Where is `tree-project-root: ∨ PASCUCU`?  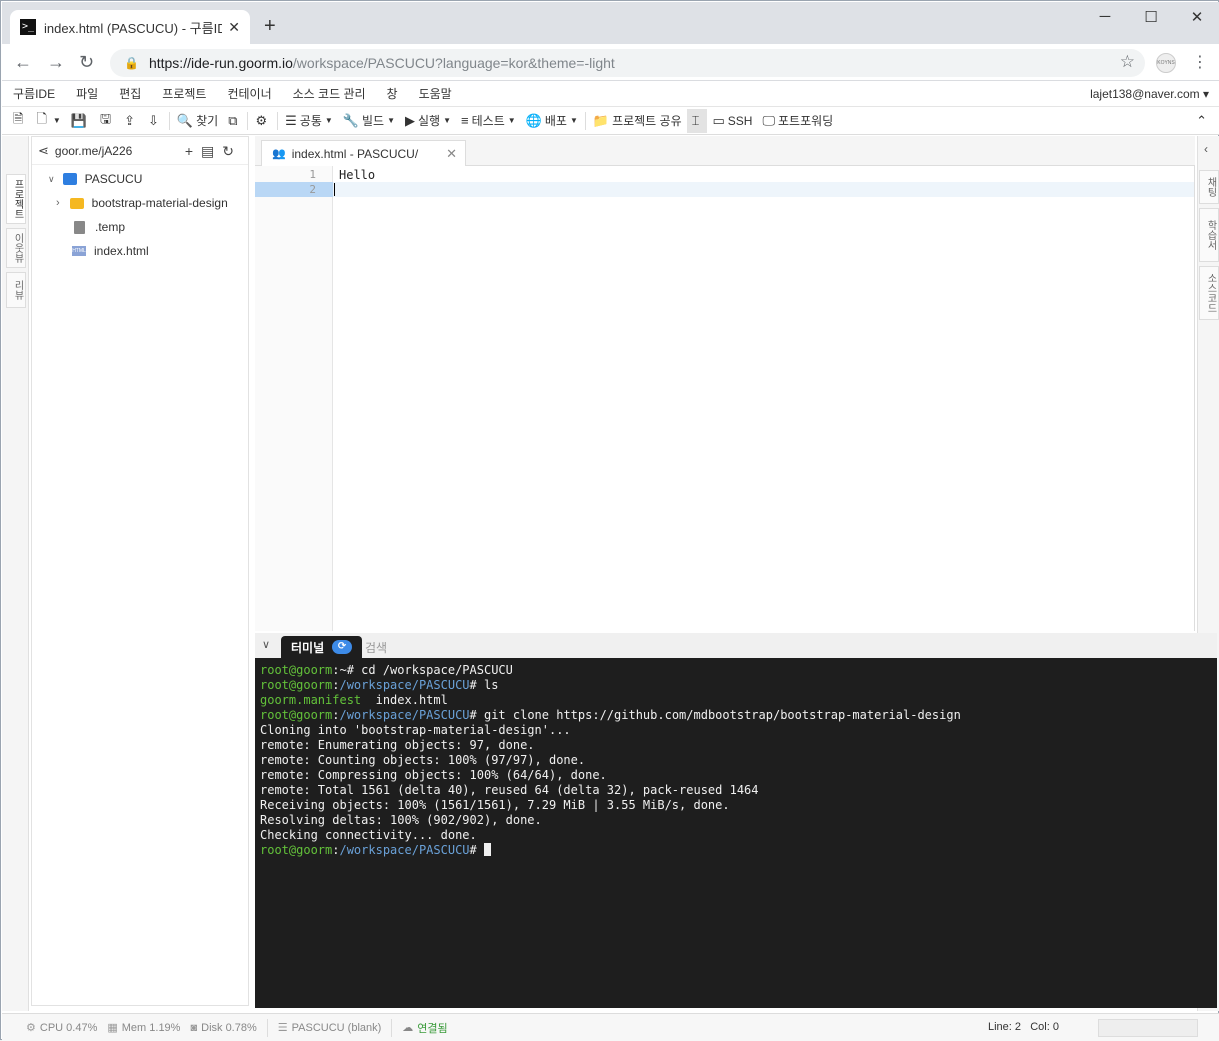 tree-project-root: ∨ PASCUCU is located at coordinates (140, 179).